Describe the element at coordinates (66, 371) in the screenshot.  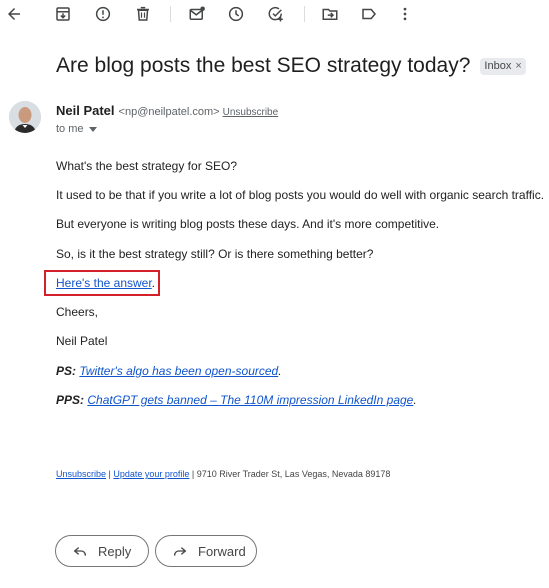
I see `ps-label: PS:` at that location.